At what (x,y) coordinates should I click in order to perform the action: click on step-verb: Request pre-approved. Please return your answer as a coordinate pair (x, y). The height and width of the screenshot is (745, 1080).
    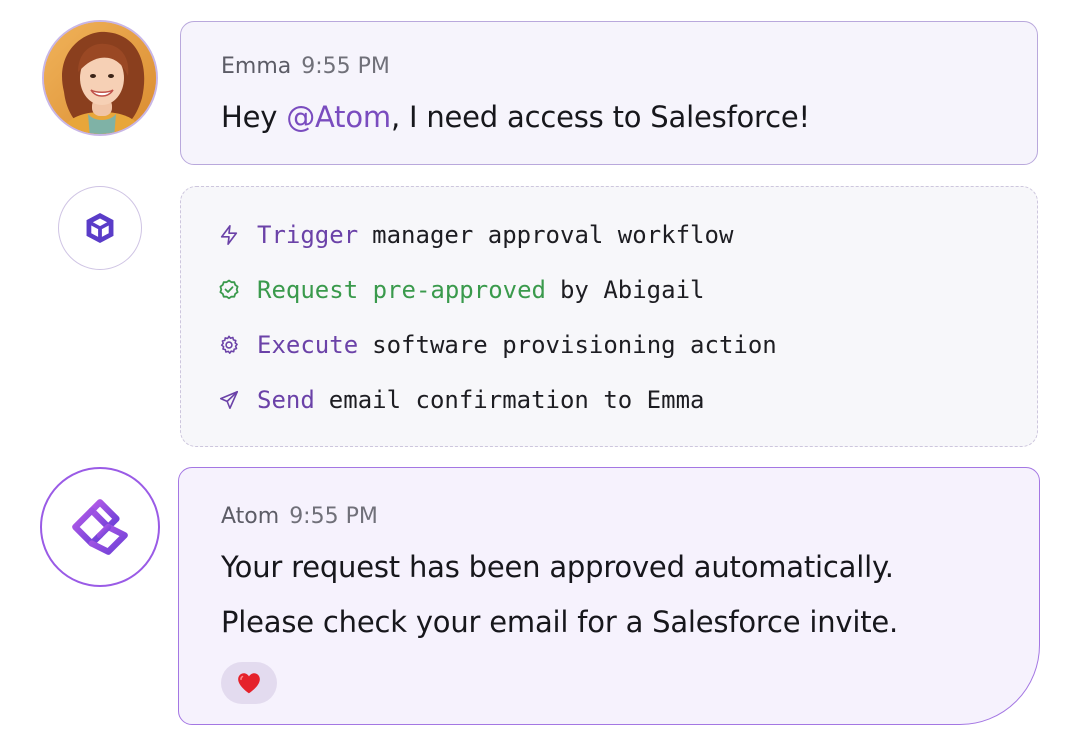
    Looking at the image, I should click on (401, 290).